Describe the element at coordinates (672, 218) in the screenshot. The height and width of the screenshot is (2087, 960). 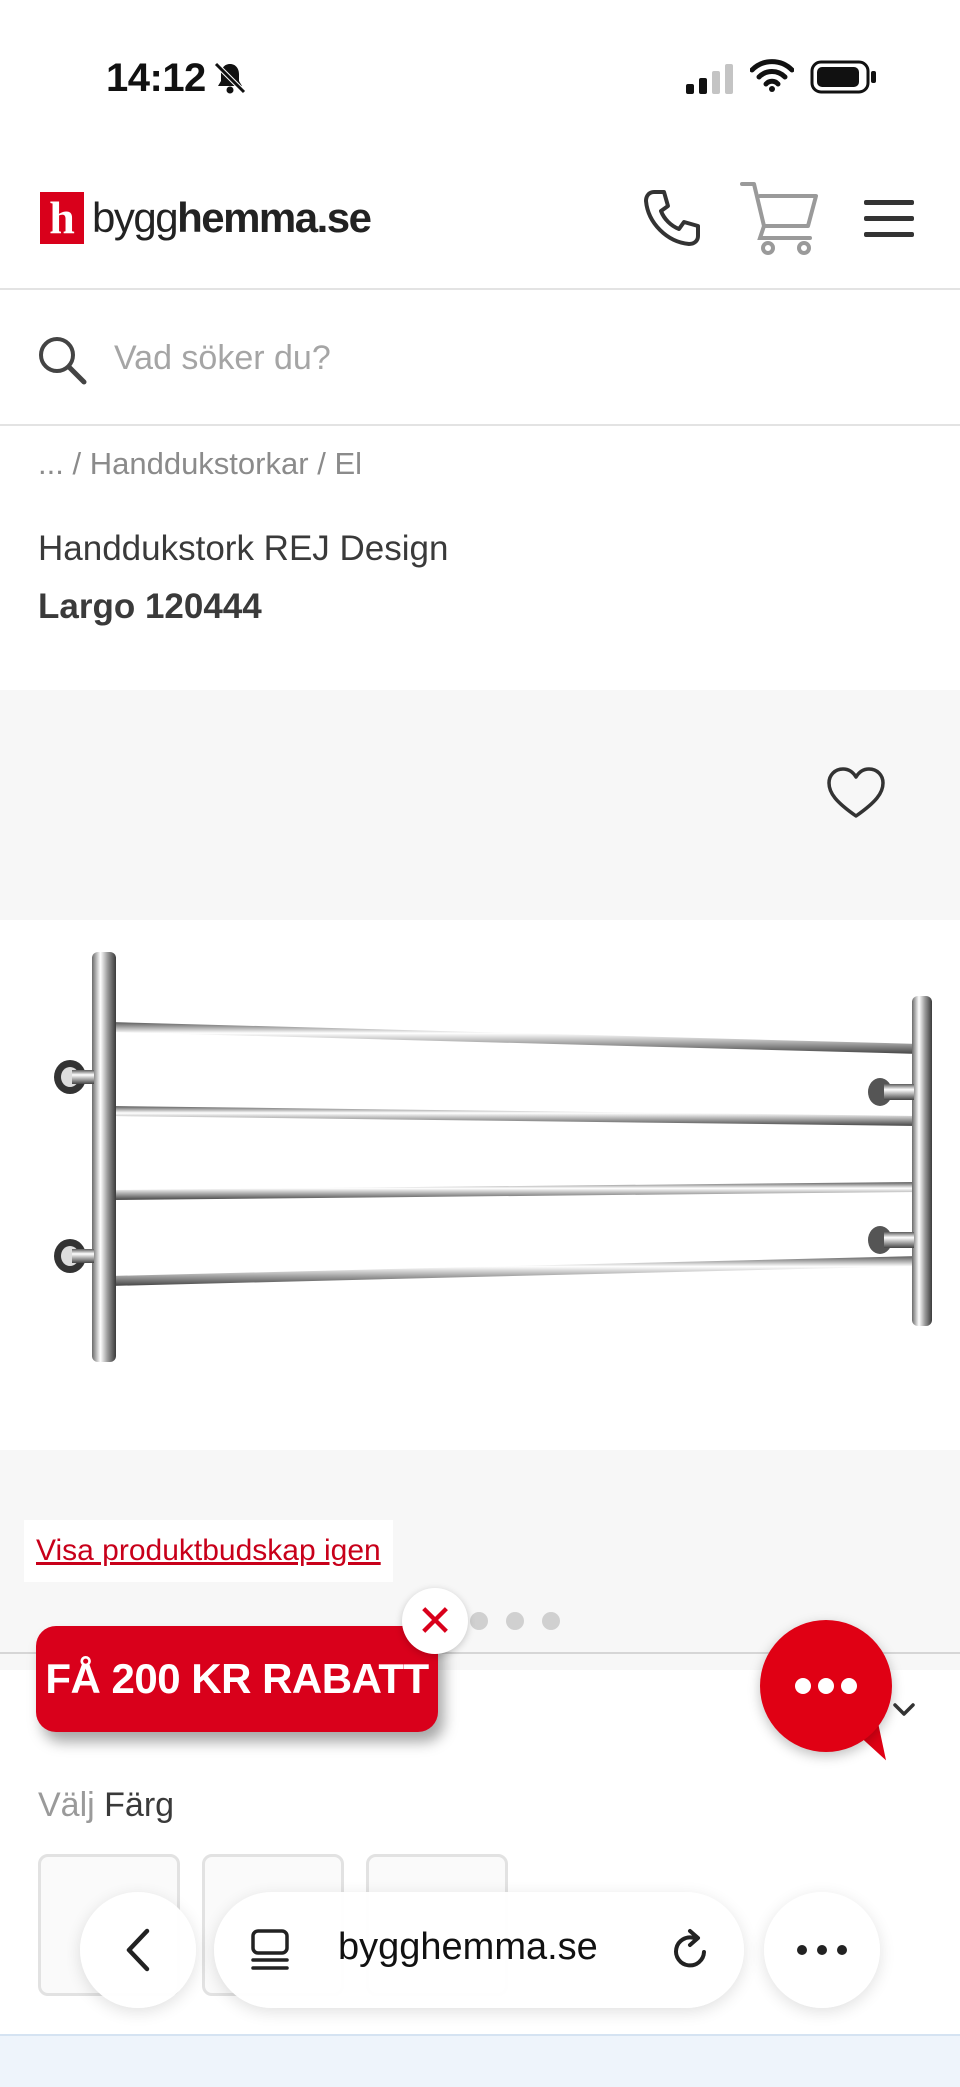
I see `phone-icon` at that location.